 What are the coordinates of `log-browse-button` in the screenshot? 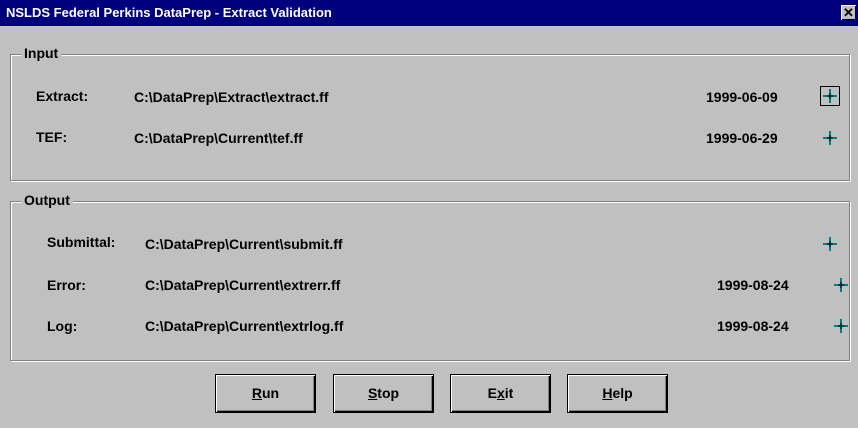 It's located at (841, 326).